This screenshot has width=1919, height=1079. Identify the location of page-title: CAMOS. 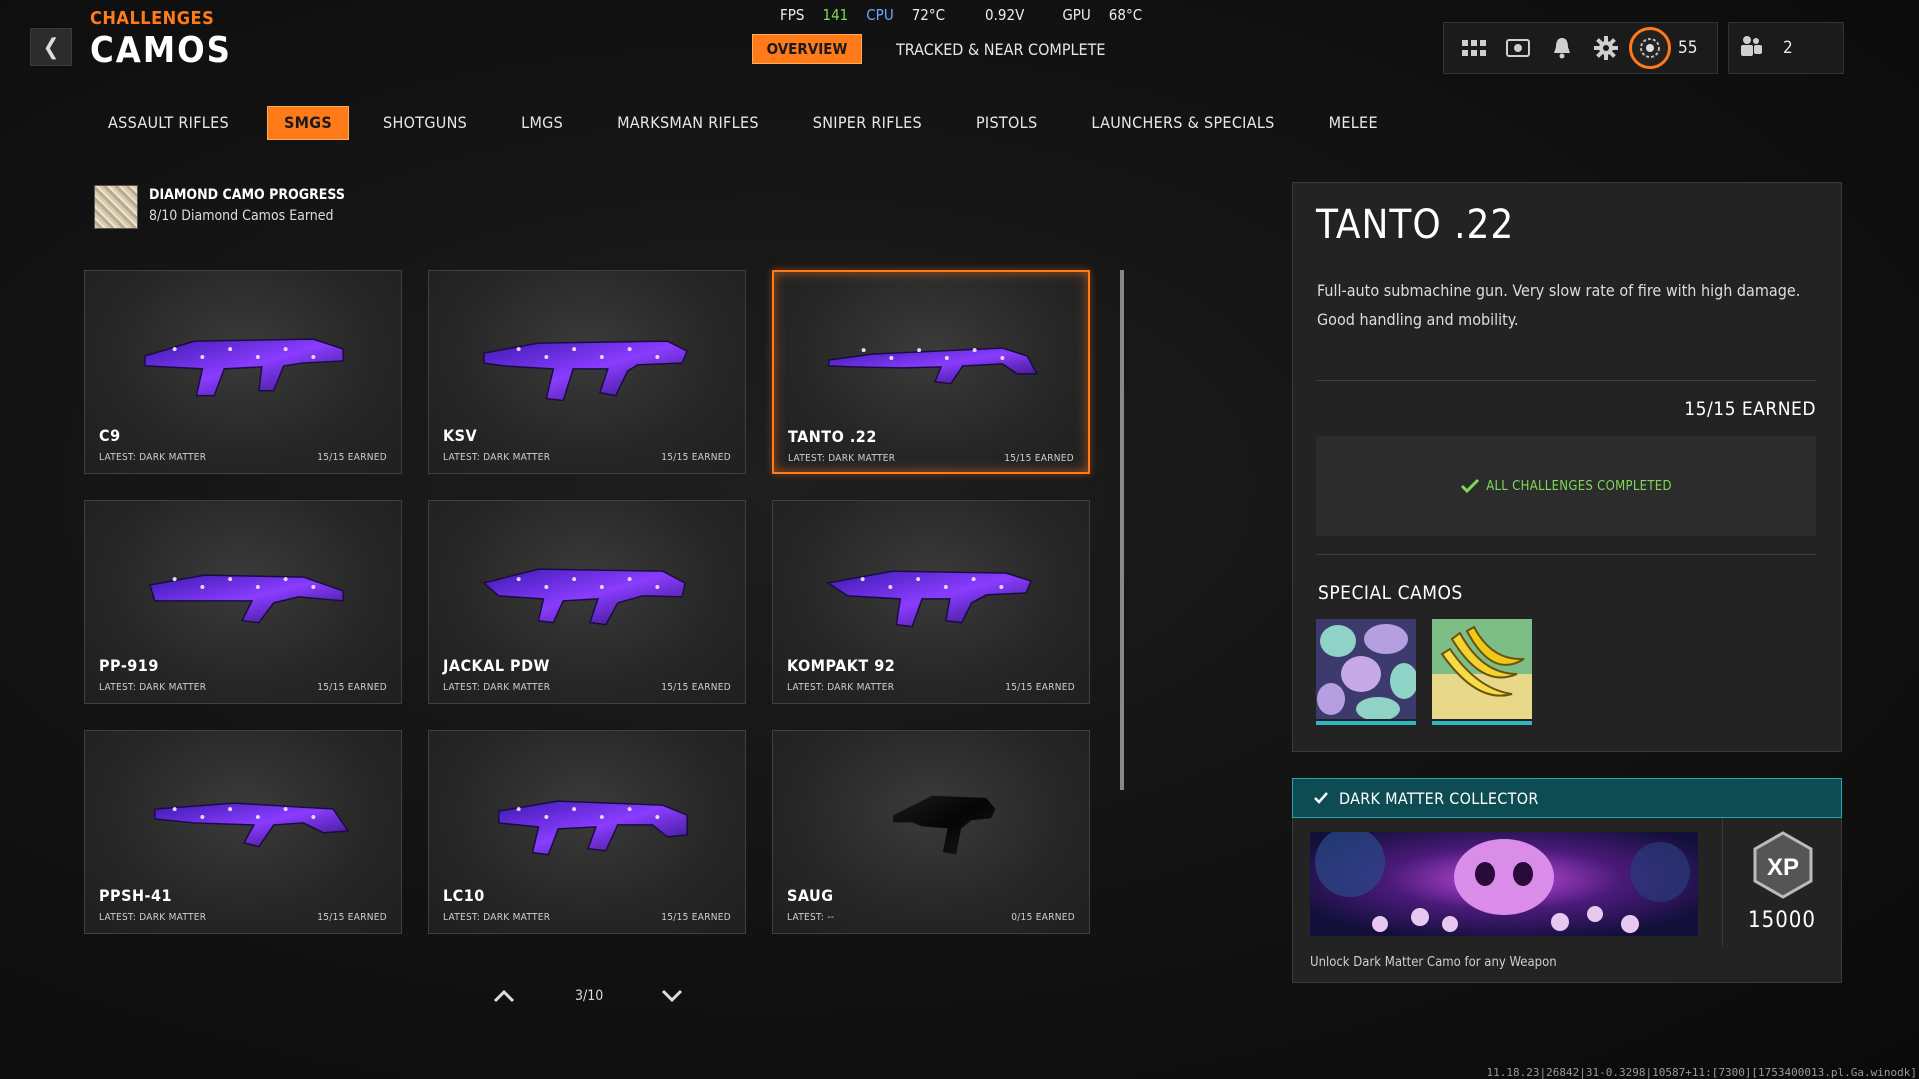
(161, 50).